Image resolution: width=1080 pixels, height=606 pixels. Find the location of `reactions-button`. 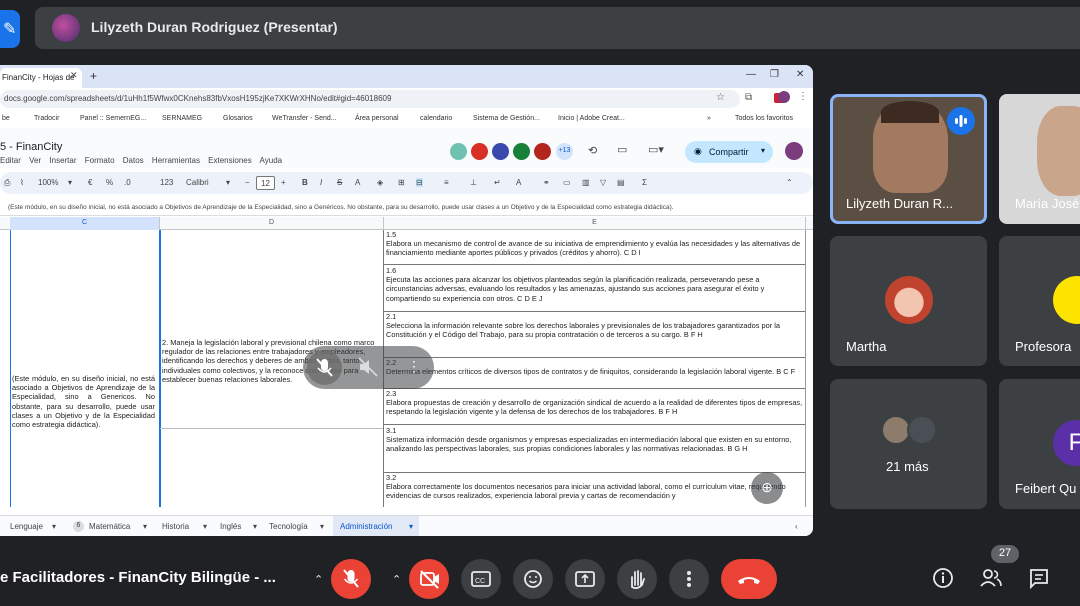

reactions-button is located at coordinates (533, 579).